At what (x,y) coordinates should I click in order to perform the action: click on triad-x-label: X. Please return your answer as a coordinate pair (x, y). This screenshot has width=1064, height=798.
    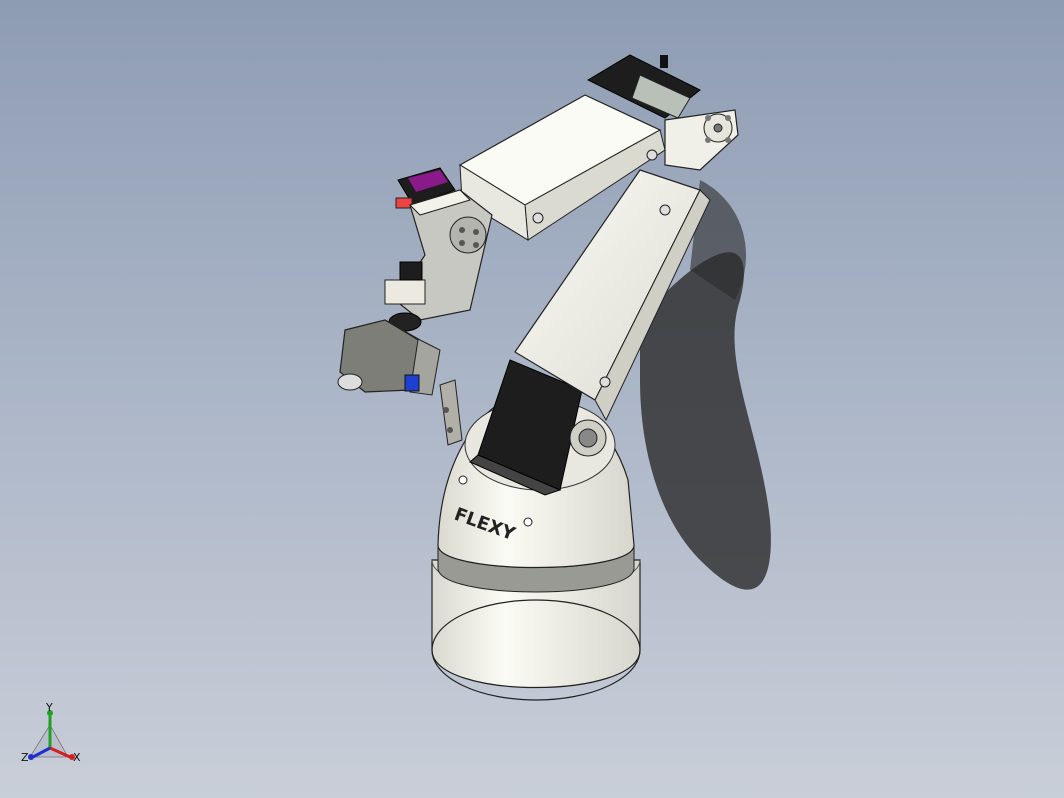
    Looking at the image, I should click on (77, 757).